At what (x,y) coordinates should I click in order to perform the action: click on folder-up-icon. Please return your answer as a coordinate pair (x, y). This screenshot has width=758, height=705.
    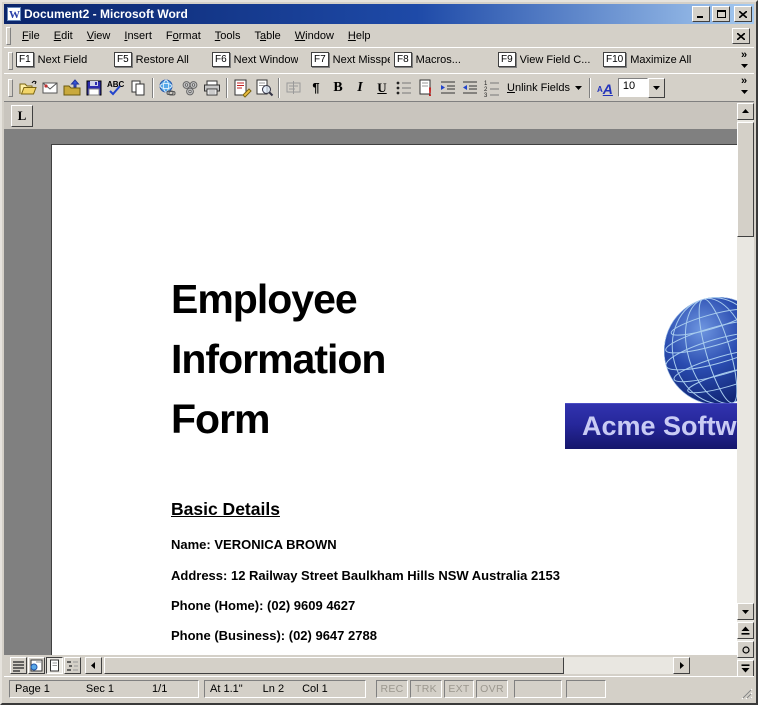
    Looking at the image, I should click on (72, 86).